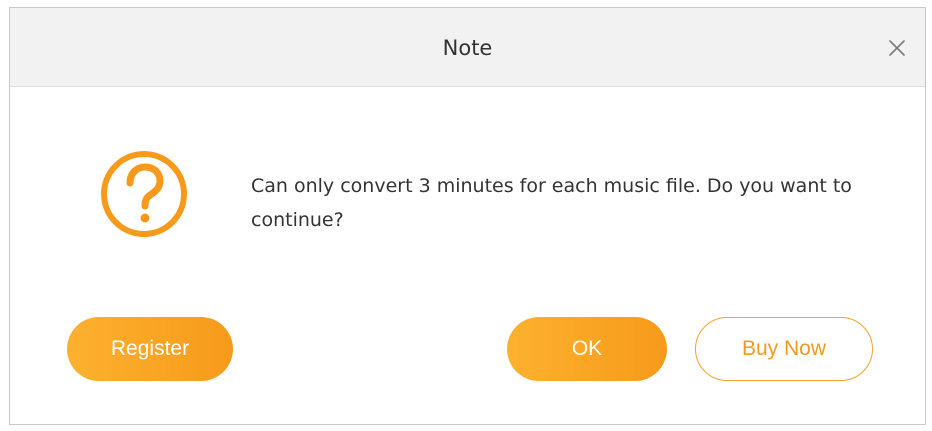 The image size is (932, 431). I want to click on dialog-title: Note, so click(467, 48).